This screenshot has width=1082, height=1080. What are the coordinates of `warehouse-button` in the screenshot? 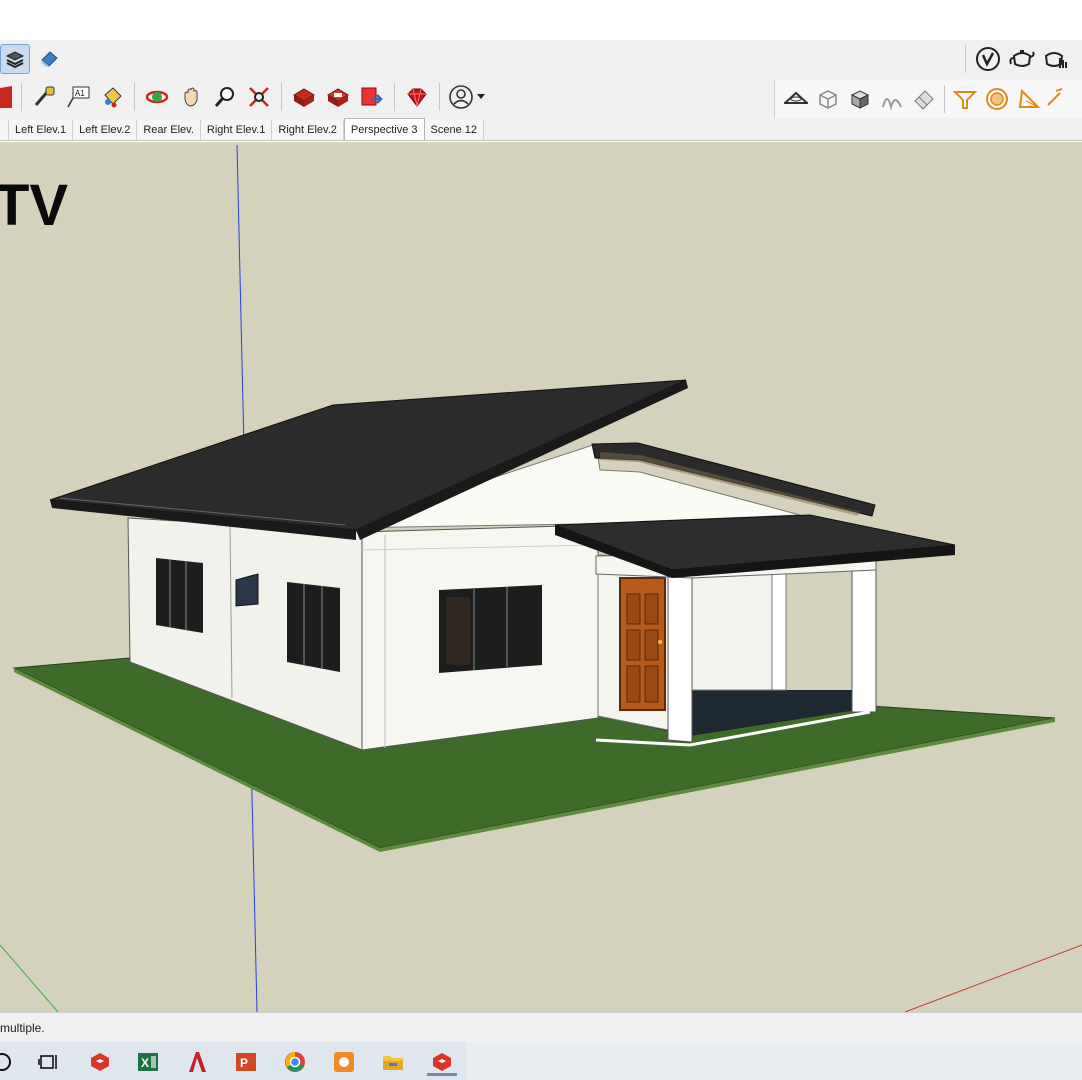 It's located at (304, 97).